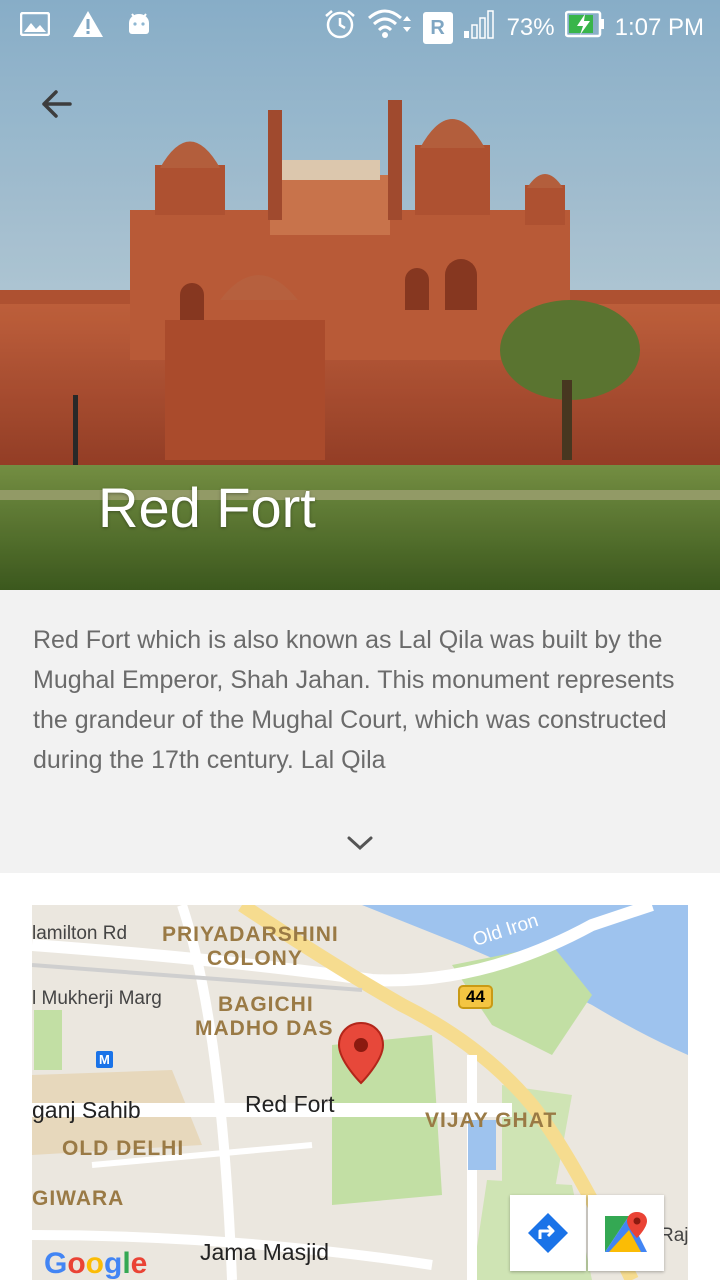  What do you see at coordinates (96, 1263) in the screenshot?
I see `google-logo: Google` at bounding box center [96, 1263].